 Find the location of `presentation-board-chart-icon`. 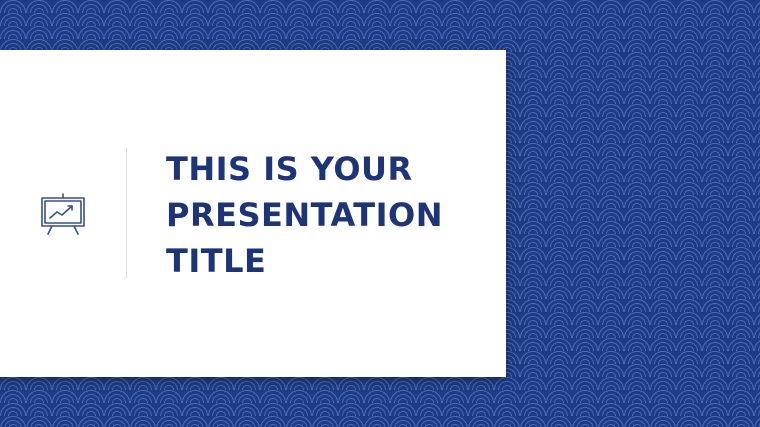

presentation-board-chart-icon is located at coordinates (64, 214).